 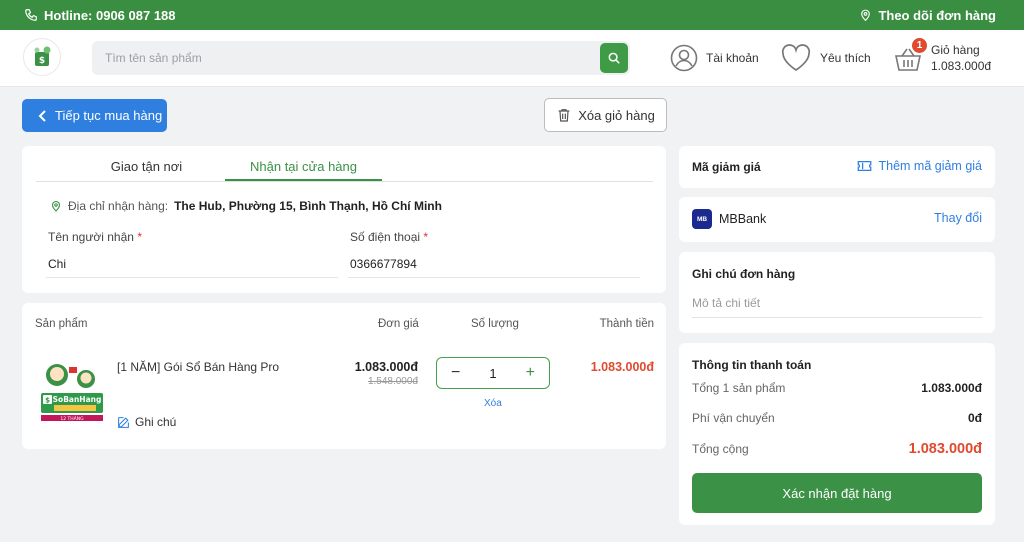 I want to click on recipient-name-label: Tên người nhận *, so click(x=95, y=237).